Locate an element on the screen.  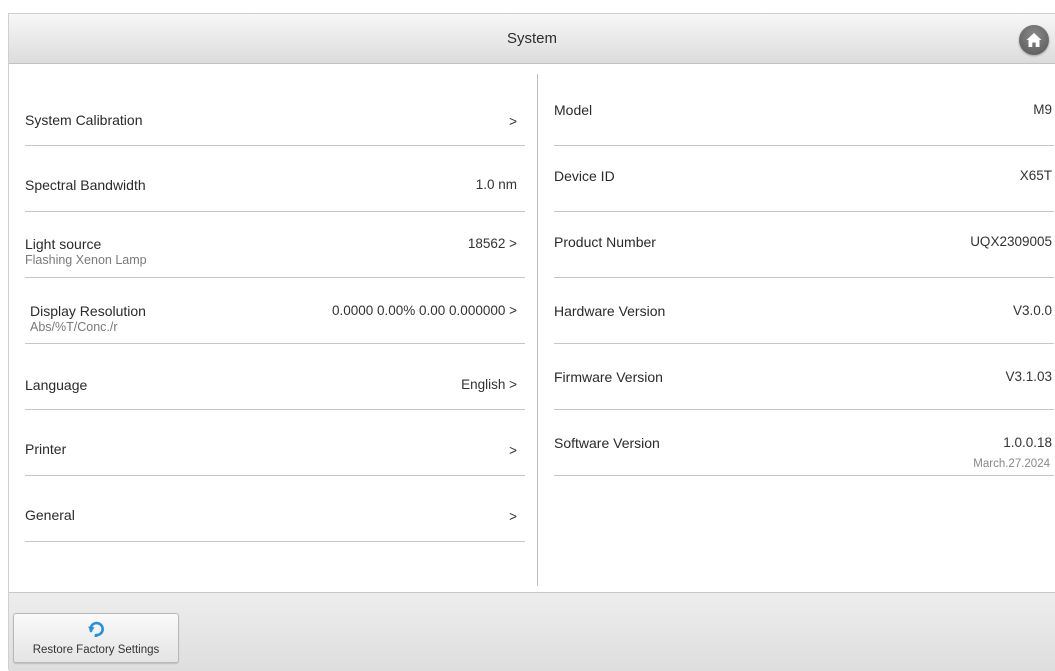
display-resolution-units: Abs/%T/Conc./r is located at coordinates (74, 327).